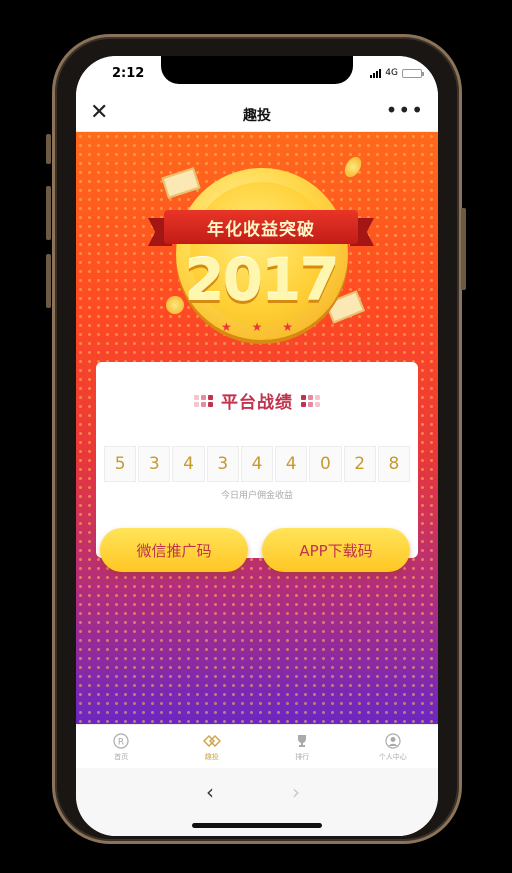 This screenshot has width=512, height=873. Describe the element at coordinates (391, 73) in the screenshot. I see `network-type: 4G` at that location.